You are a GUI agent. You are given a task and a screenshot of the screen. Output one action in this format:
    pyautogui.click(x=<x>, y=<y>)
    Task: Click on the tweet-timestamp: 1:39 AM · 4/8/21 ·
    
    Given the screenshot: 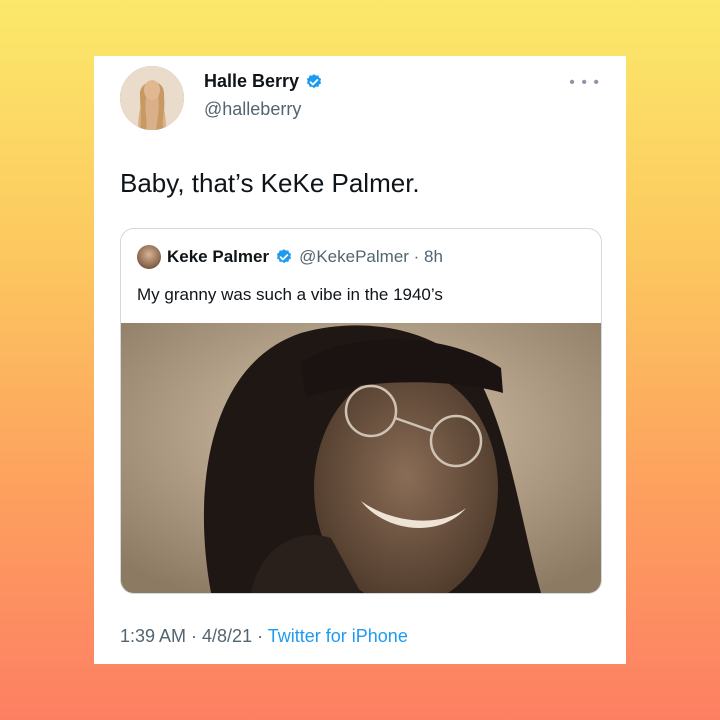 What is the action you would take?
    pyautogui.click(x=194, y=636)
    